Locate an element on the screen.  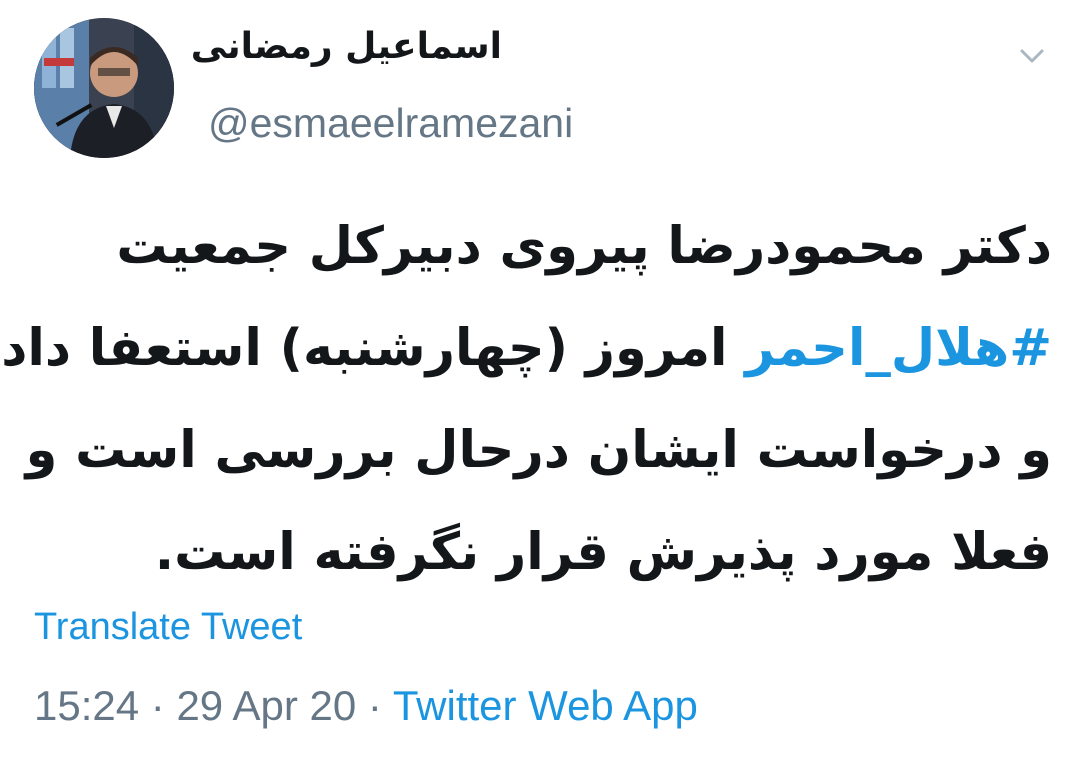
avatar is located at coordinates (104, 88).